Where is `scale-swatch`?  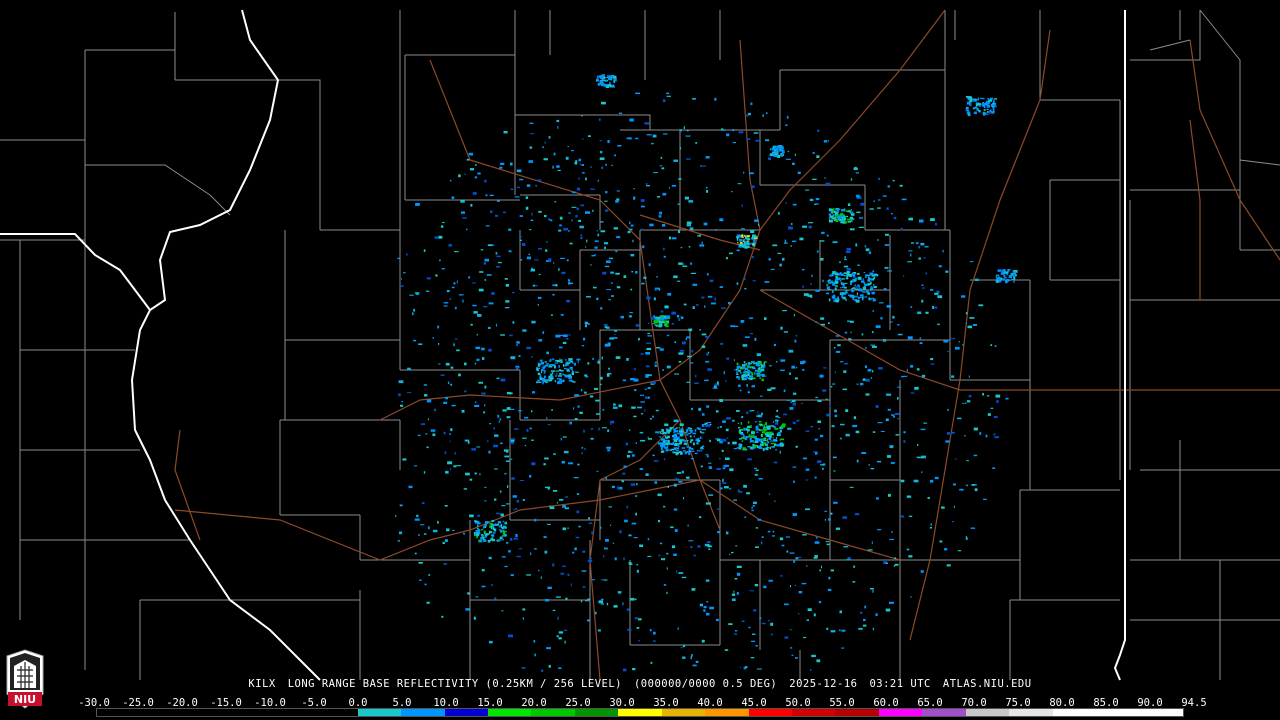 scale-swatch is located at coordinates (336, 712).